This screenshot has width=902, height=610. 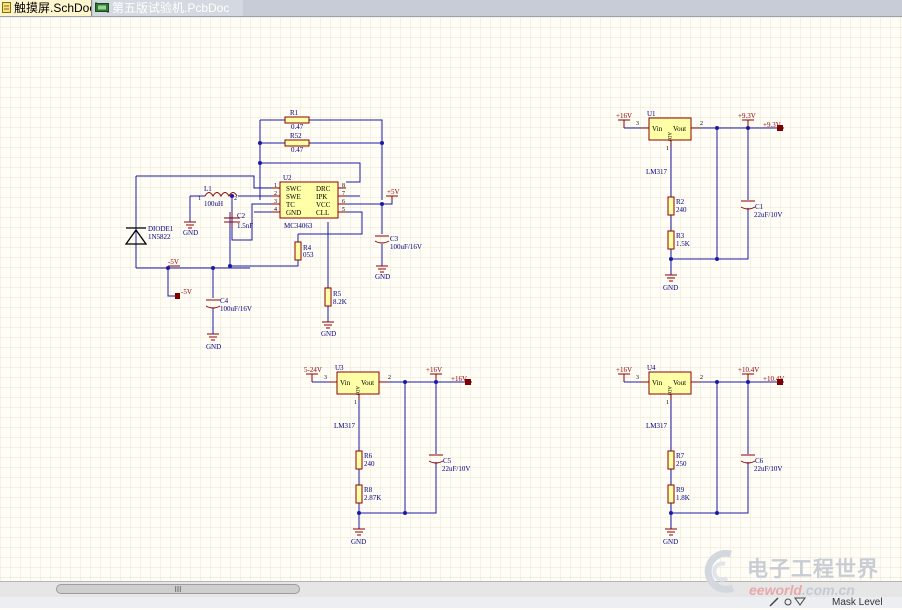 I want to click on watermark: 电子工程世界 eeworld.com.cn, so click(x=802, y=573).